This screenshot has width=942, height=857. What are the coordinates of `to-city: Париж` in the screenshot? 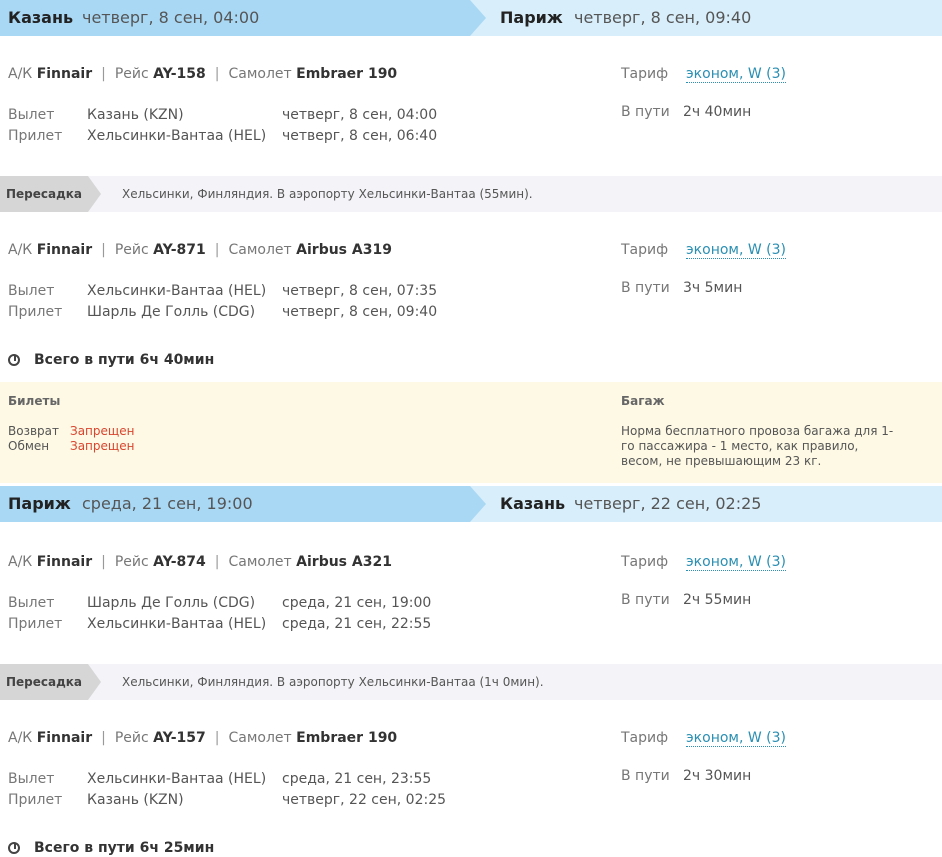 It's located at (531, 17).